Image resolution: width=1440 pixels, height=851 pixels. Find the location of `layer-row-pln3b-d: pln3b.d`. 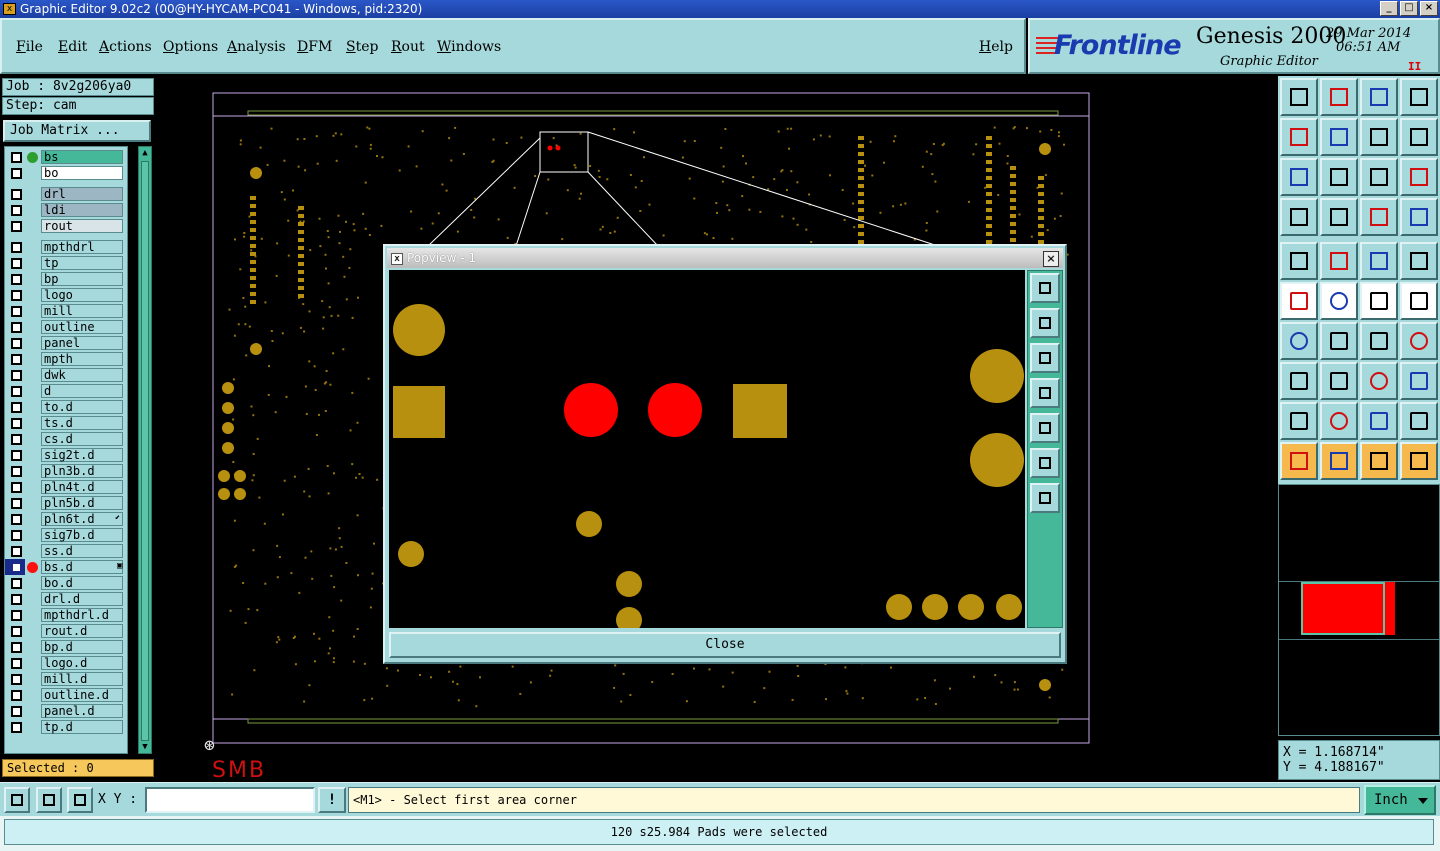

layer-row-pln3b-d: pln3b.d is located at coordinates (66, 471).